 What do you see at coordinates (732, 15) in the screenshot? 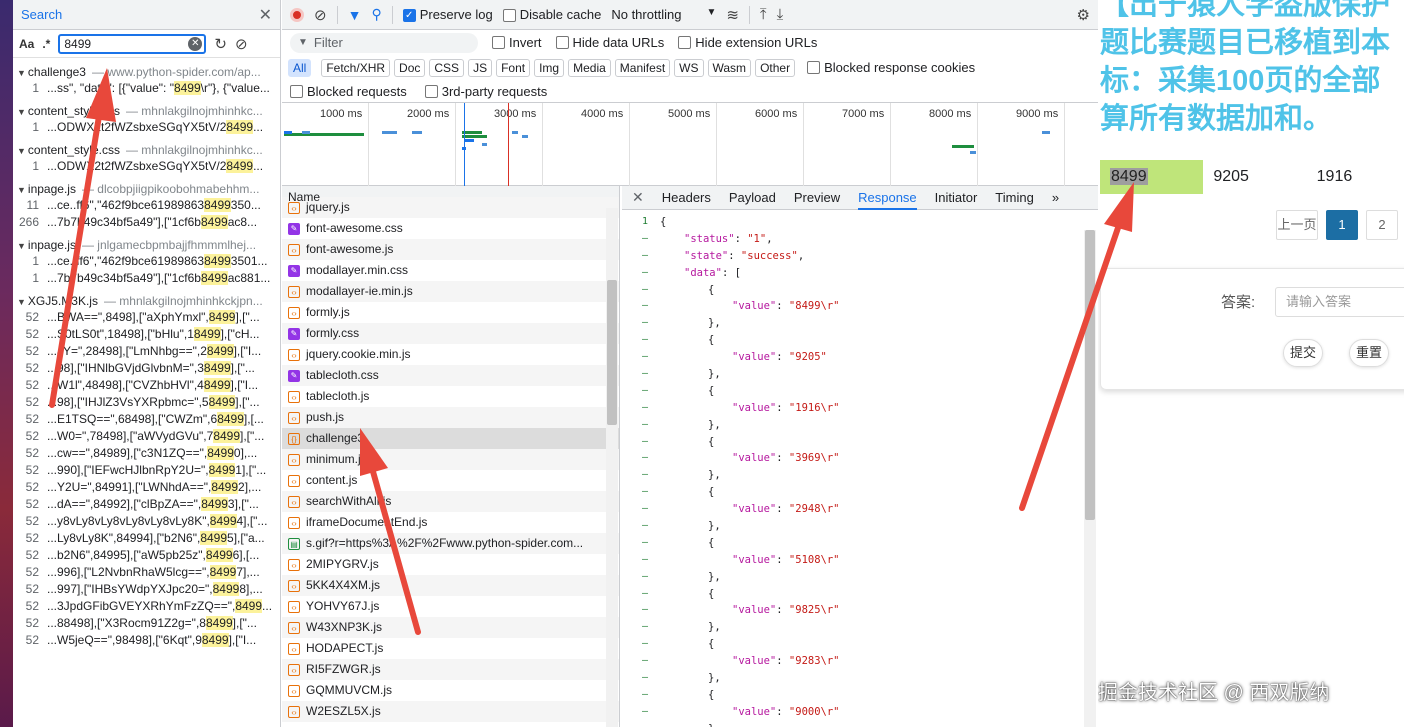
I see `wifi-icon: ≋` at bounding box center [732, 15].